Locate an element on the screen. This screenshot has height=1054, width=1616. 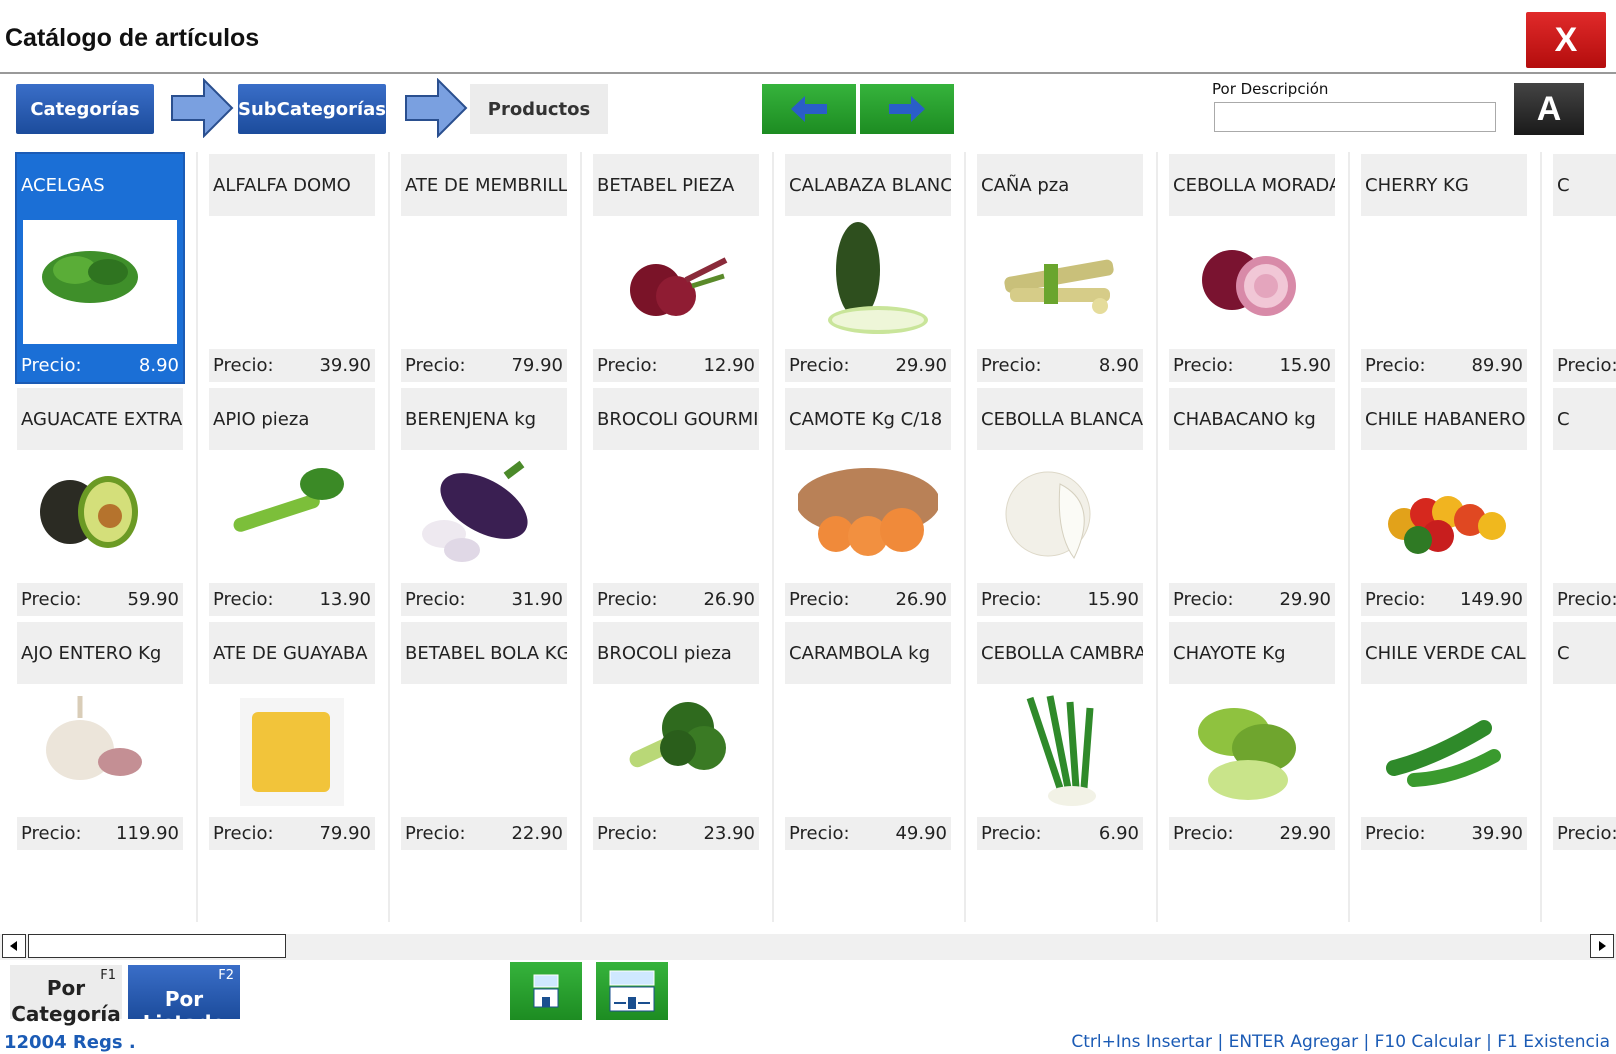
product-card: CHILE HABANERO Precio: 149.90 is located at coordinates (1444, 502).